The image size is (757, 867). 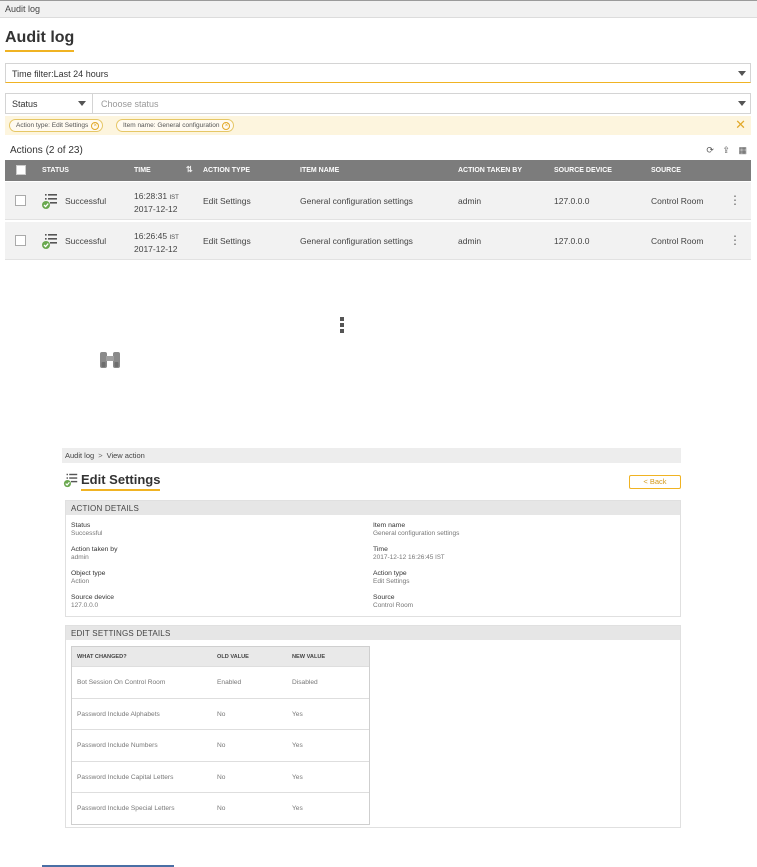 What do you see at coordinates (52, 125) in the screenshot?
I see `filter-chip-label: Action type: Edit Settings` at bounding box center [52, 125].